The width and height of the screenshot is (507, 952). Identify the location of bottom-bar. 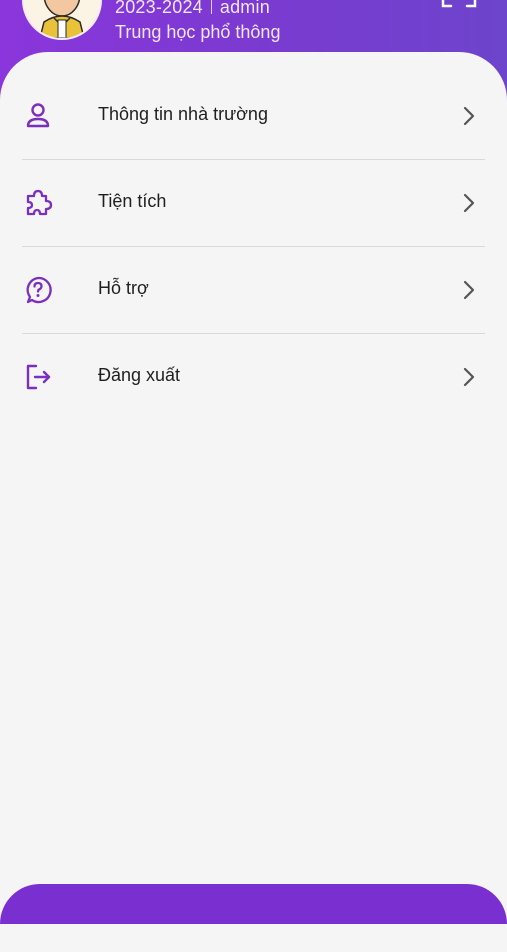
(253, 904).